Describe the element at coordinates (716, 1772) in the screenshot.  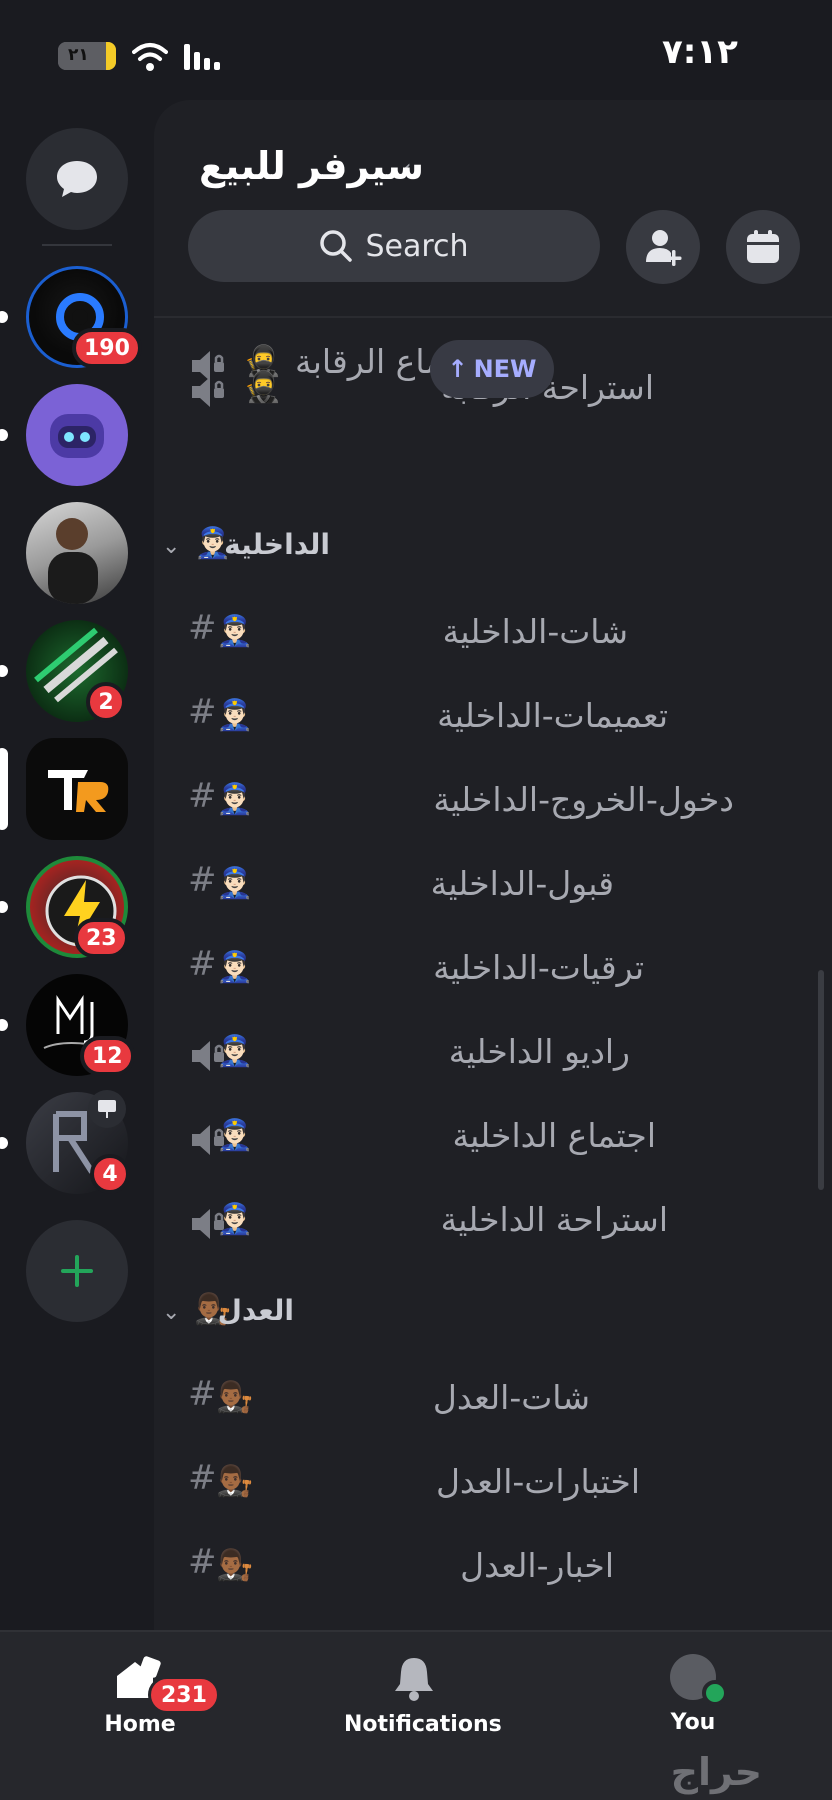
I see `watermark: حراج` at that location.